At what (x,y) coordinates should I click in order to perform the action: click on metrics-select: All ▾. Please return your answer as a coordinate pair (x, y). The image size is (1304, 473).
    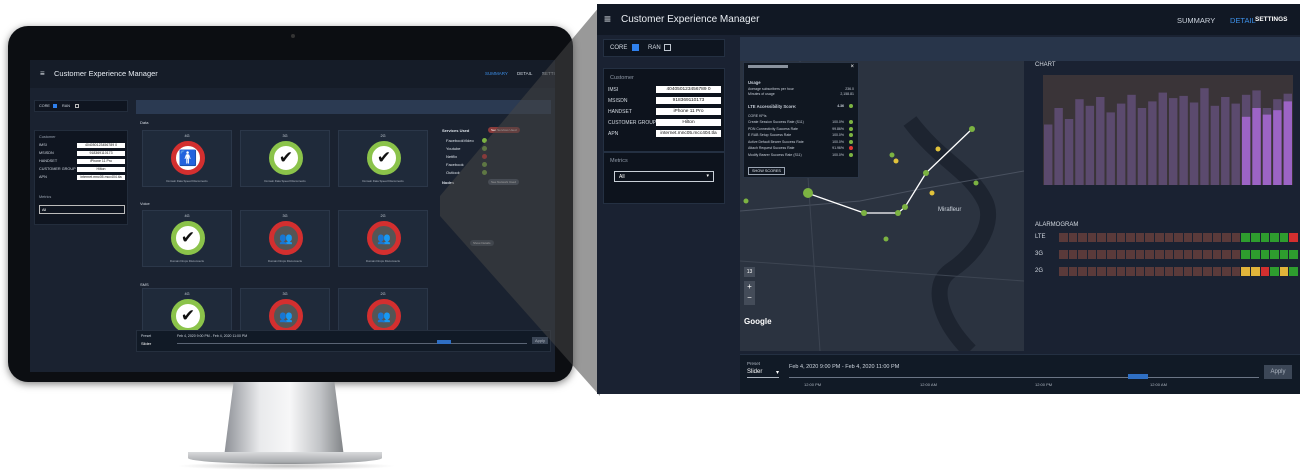
    Looking at the image, I should click on (664, 176).